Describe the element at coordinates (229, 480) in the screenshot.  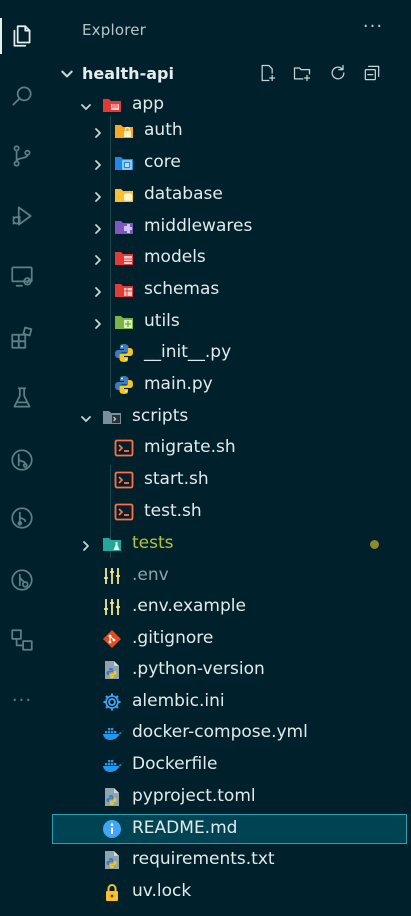
I see `tree-file-start-sh: start.sh` at that location.